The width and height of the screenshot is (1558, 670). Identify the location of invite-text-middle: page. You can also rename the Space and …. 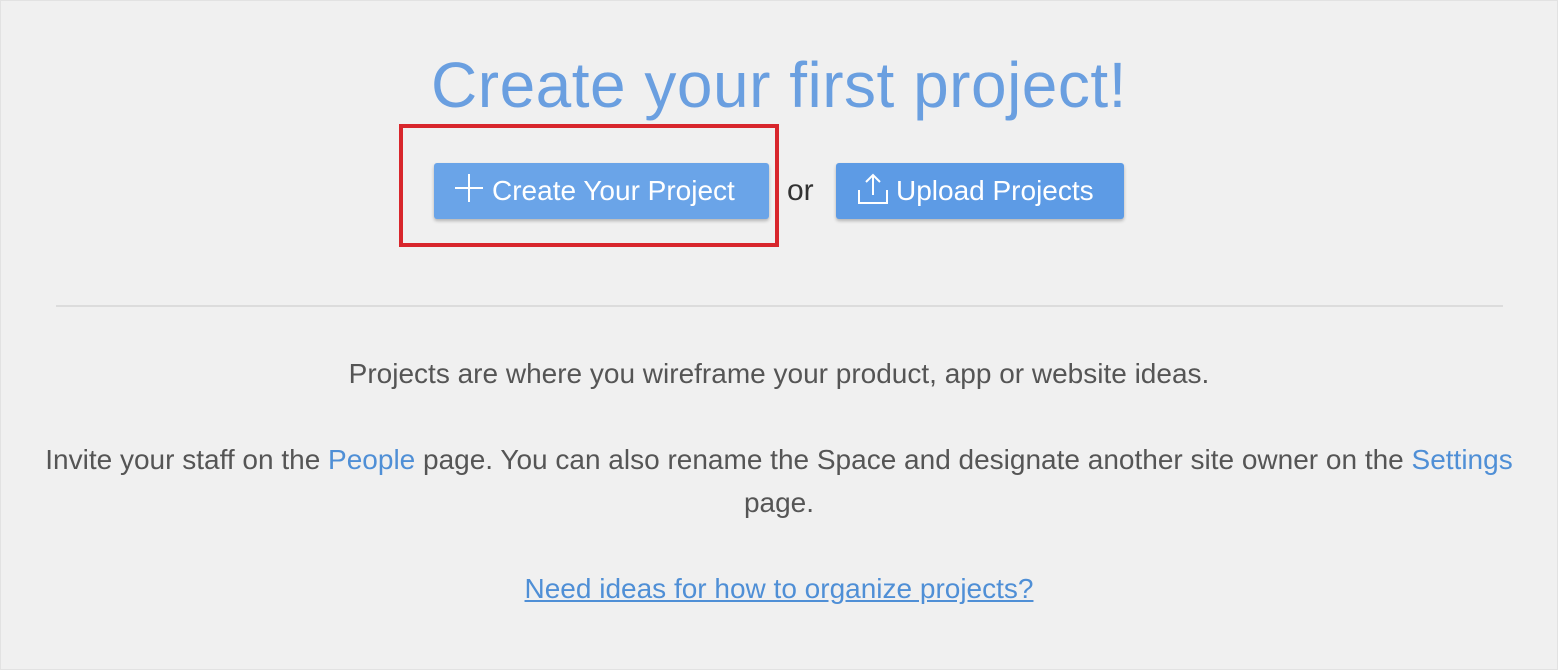
(913, 459).